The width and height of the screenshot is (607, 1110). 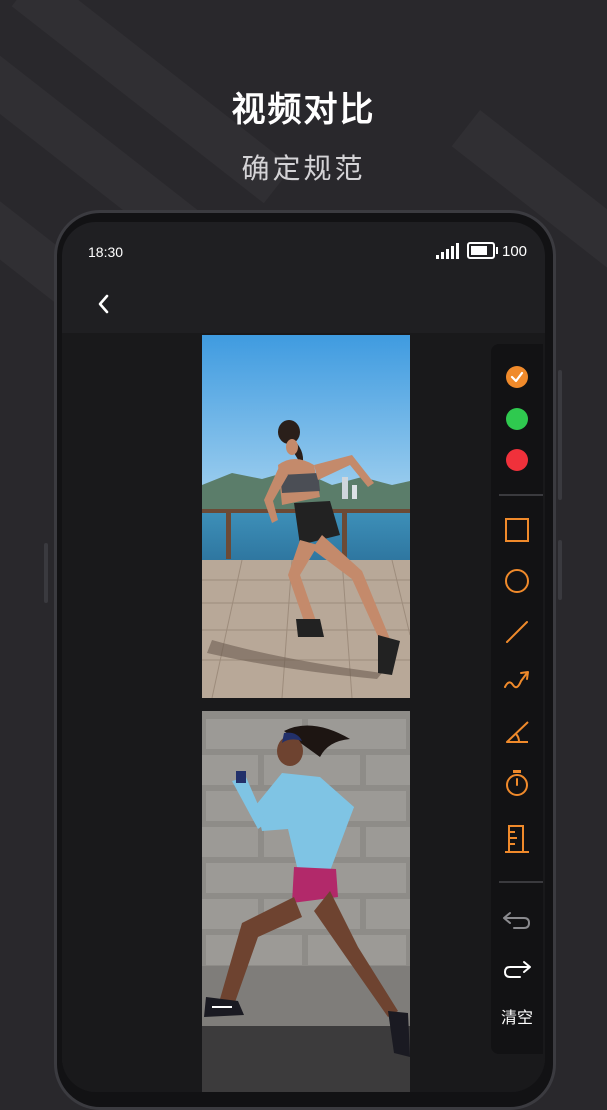 I want to click on clear-button: 清空, so click(x=517, y=1016).